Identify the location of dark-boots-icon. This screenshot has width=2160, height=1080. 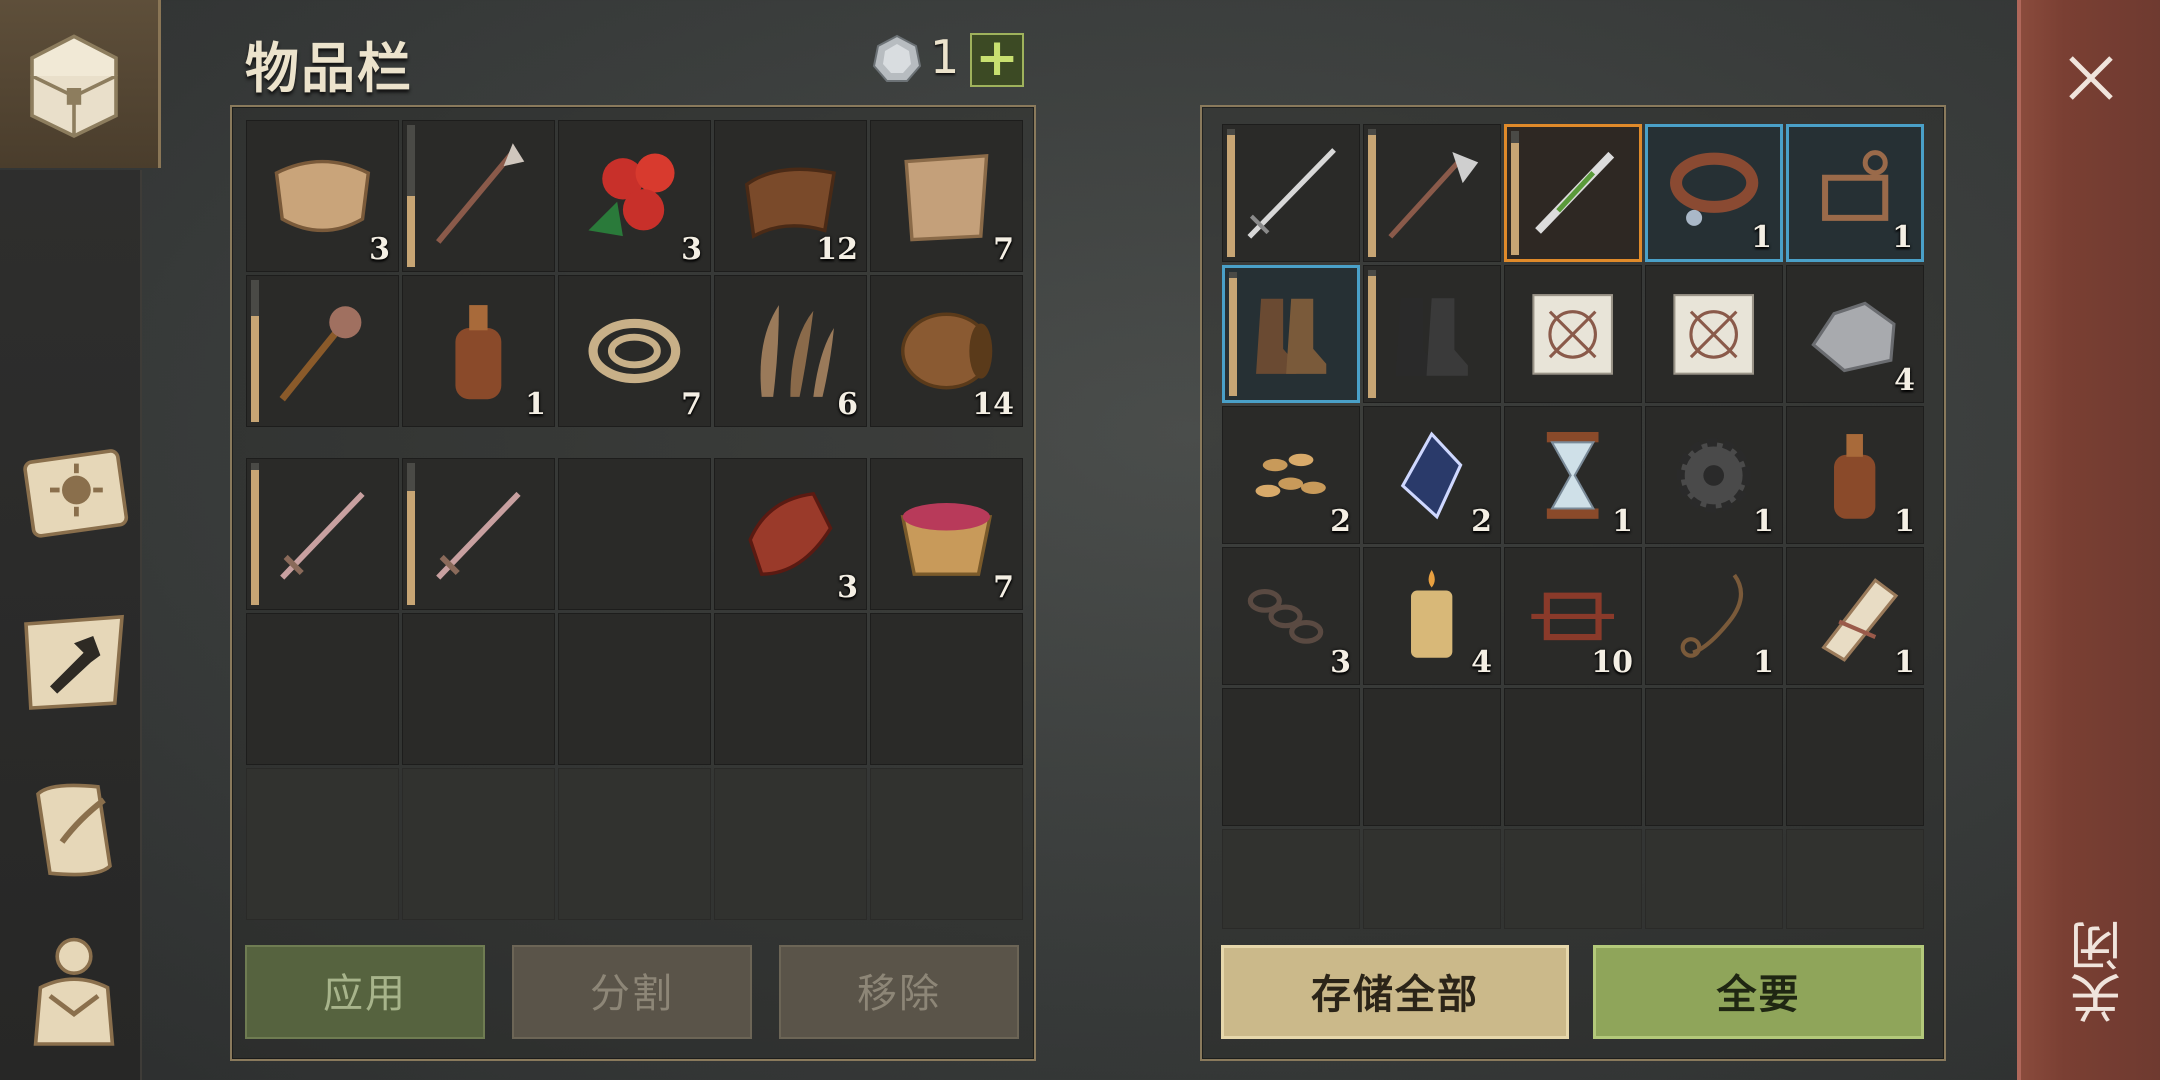
(1432, 336).